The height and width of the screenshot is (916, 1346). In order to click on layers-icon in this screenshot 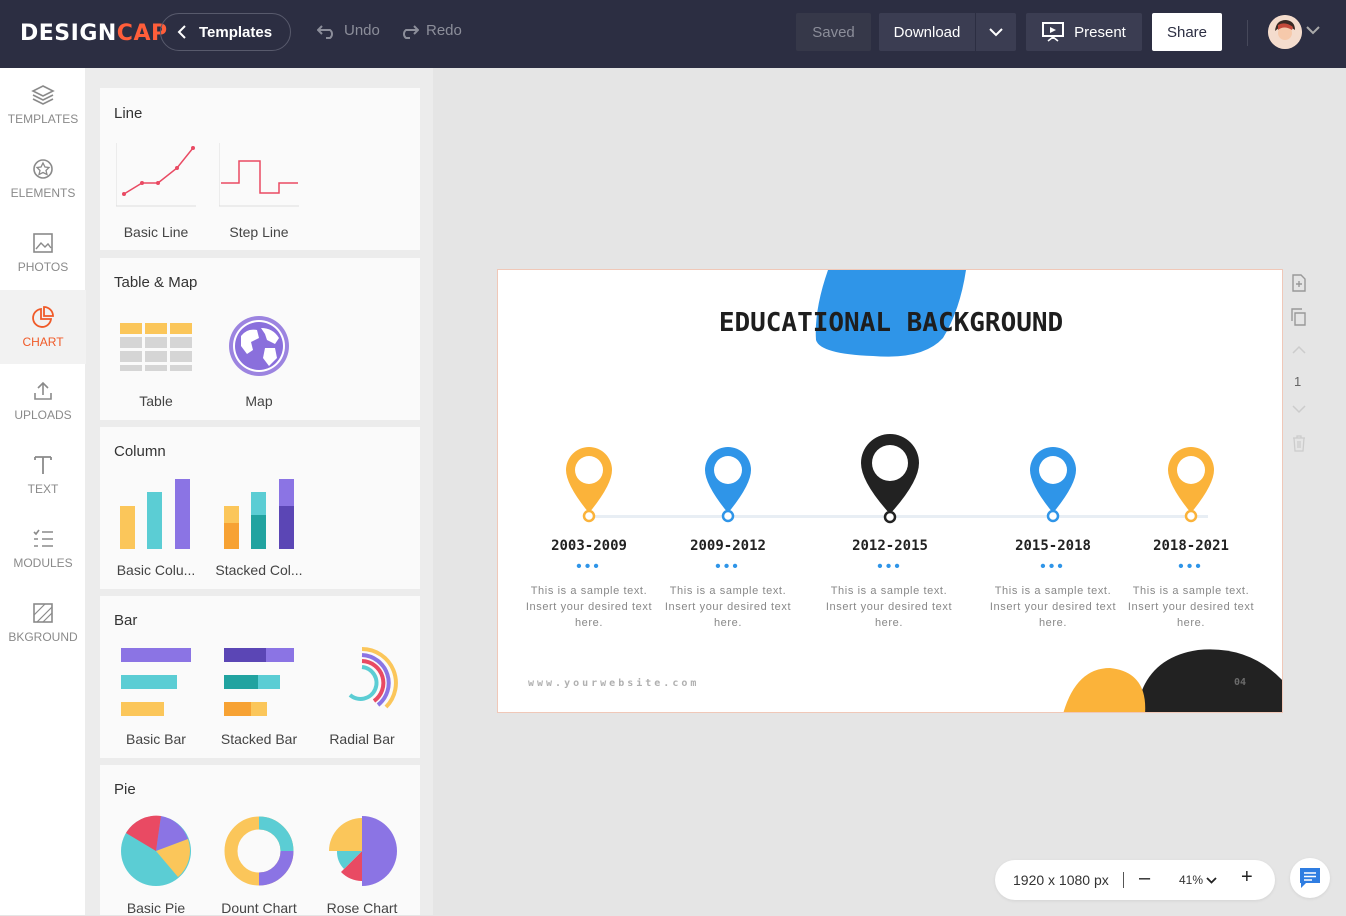, I will do `click(43, 95)`.